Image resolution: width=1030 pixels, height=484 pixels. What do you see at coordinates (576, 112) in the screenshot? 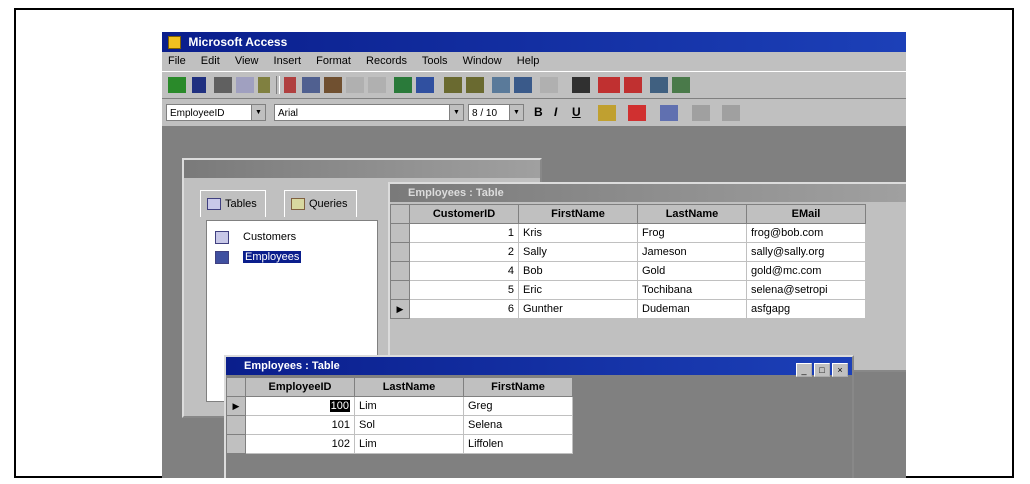
I see `underline-button: U` at bounding box center [576, 112].